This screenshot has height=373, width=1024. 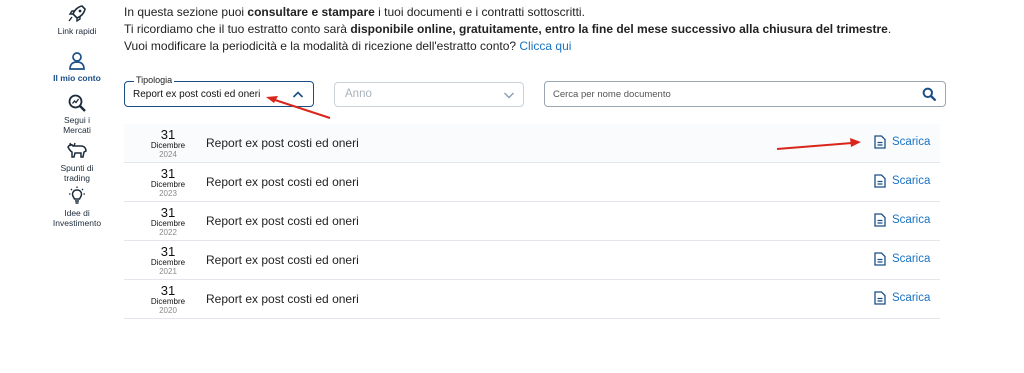 I want to click on sidebar-item-link-rapidi: Link rapidi, so click(x=77, y=20).